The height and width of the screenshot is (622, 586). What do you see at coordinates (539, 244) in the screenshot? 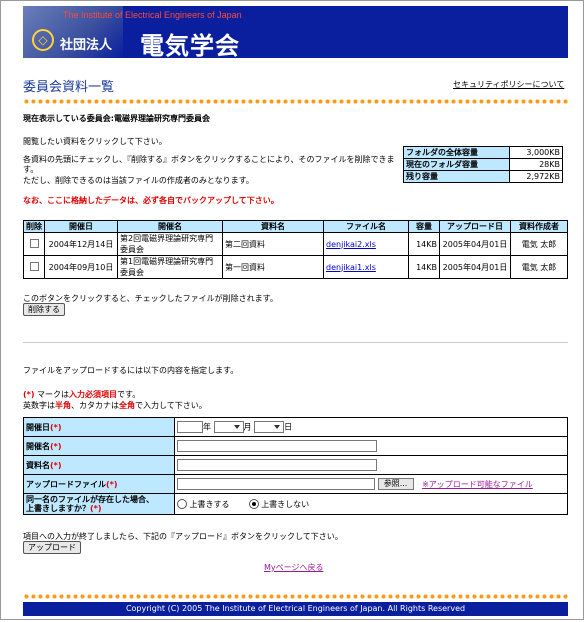
I see `author-cell: 電気 太郎` at bounding box center [539, 244].